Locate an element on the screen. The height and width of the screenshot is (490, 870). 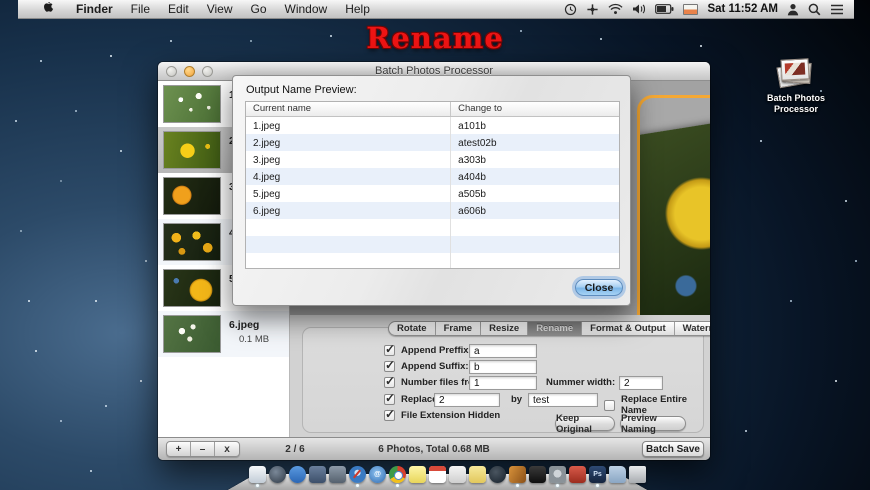
dock-icon-safari is located at coordinates (357, 476).